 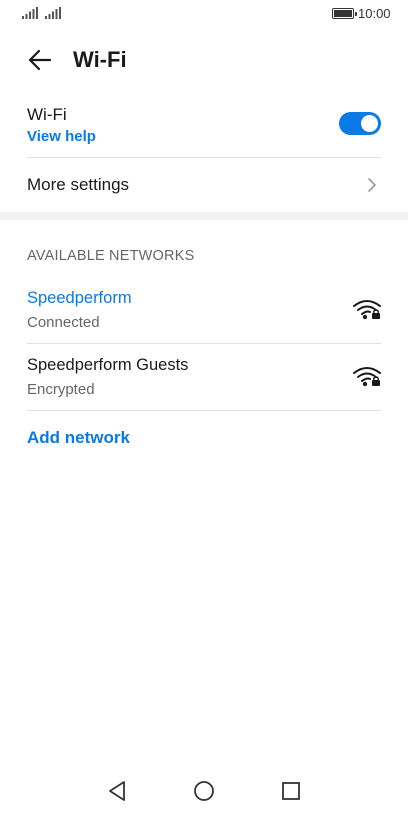 I want to click on system-nav-bar, so click(x=204, y=791).